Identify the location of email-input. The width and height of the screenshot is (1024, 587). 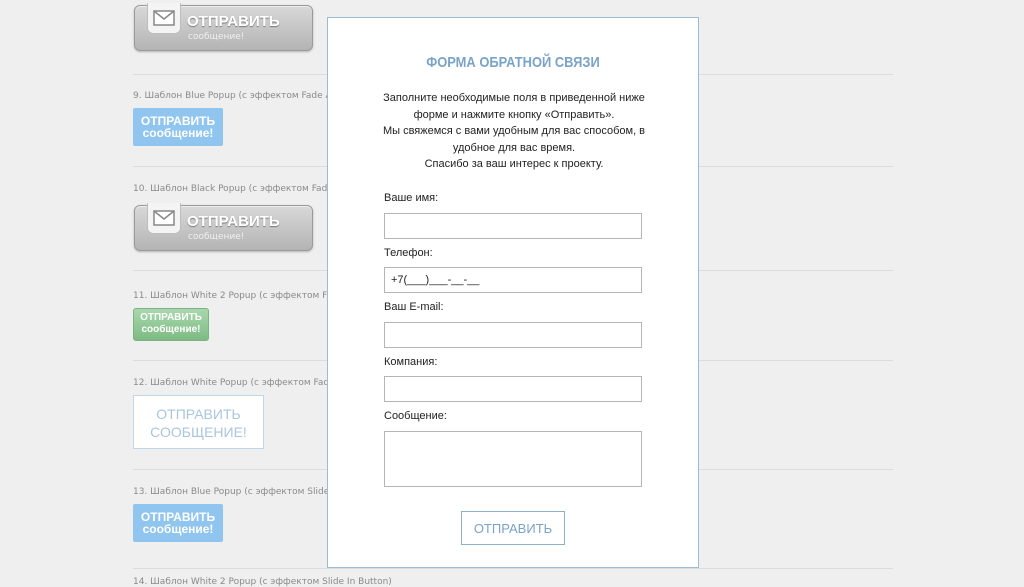
(513, 335).